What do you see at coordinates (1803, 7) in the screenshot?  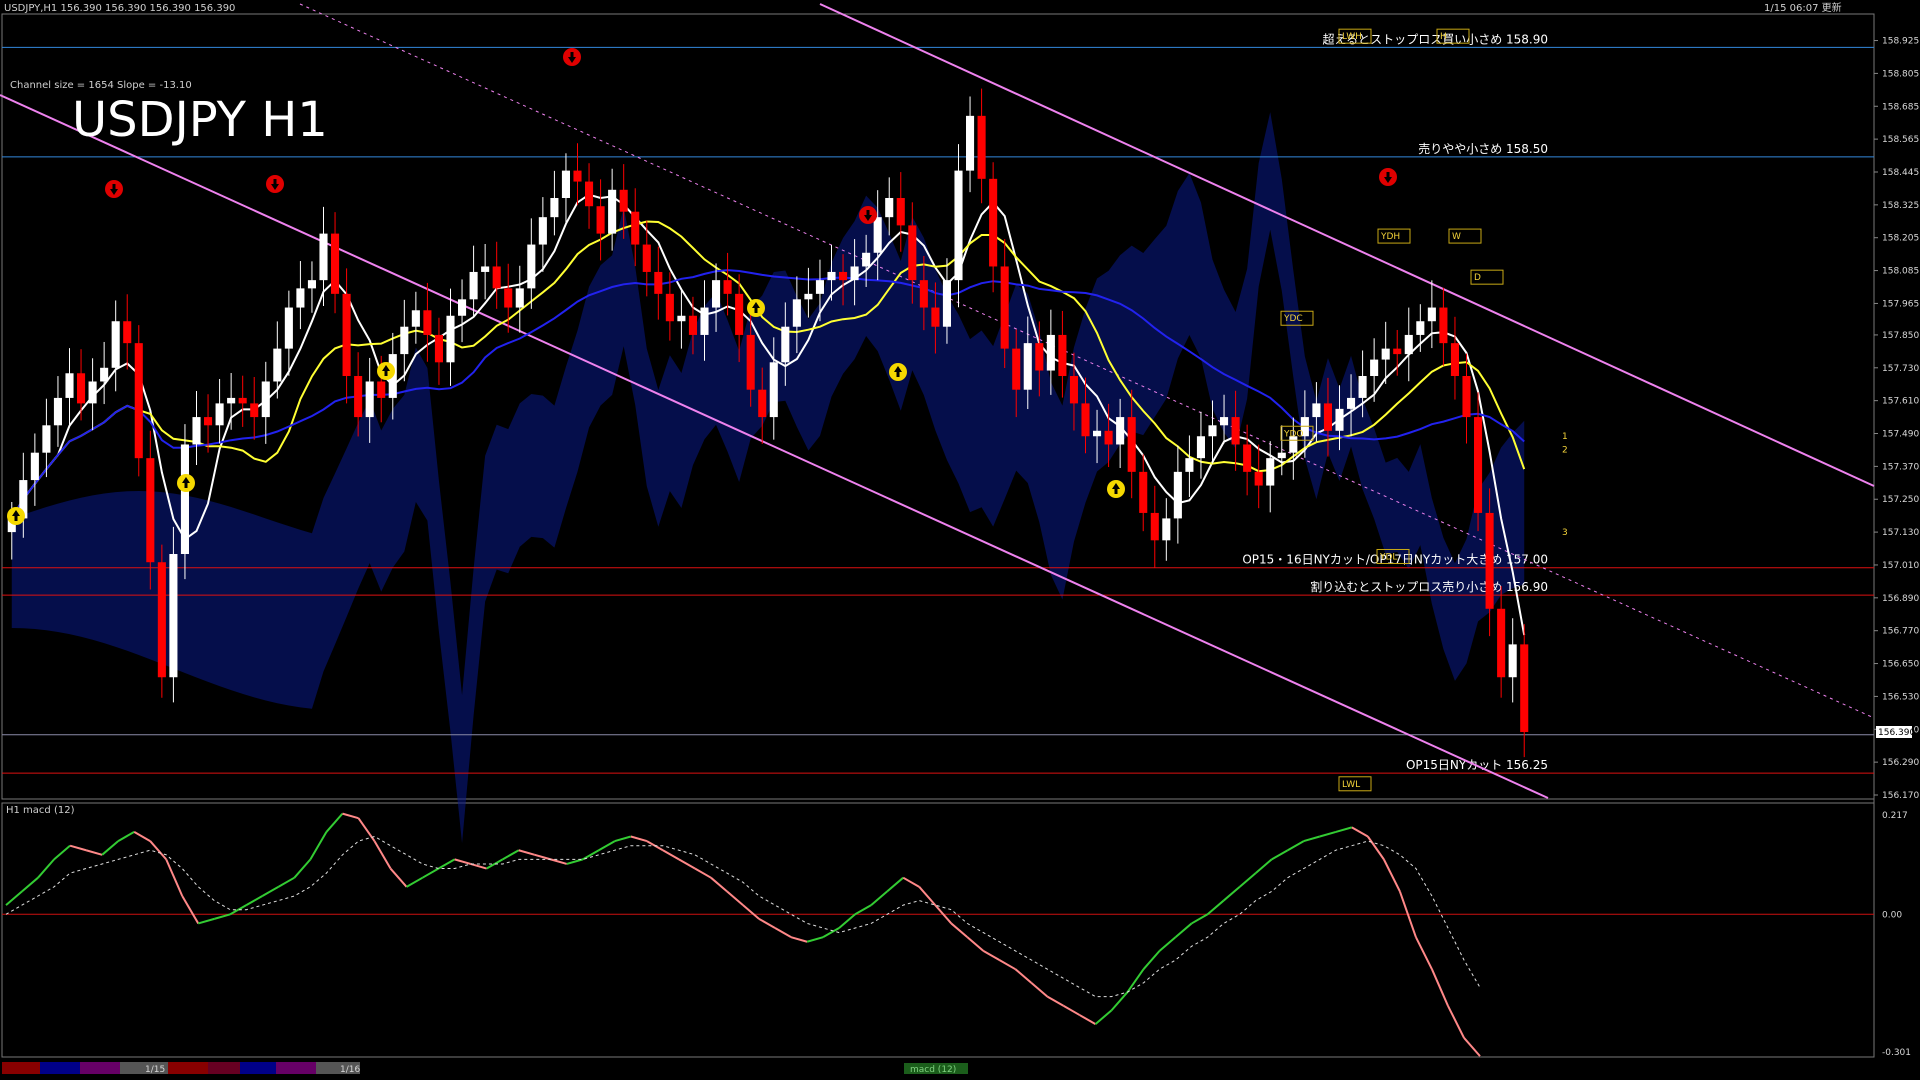 I see `clock-text: 1/15 06:07 更新` at bounding box center [1803, 7].